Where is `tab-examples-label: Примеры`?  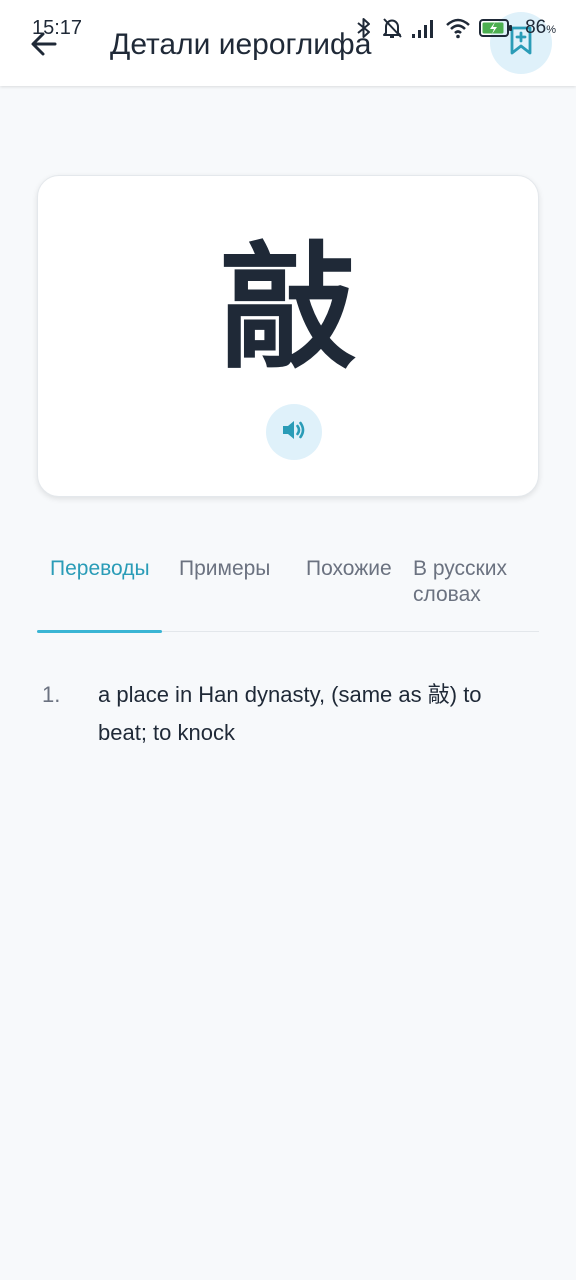 tab-examples-label: Примеры is located at coordinates (225, 568).